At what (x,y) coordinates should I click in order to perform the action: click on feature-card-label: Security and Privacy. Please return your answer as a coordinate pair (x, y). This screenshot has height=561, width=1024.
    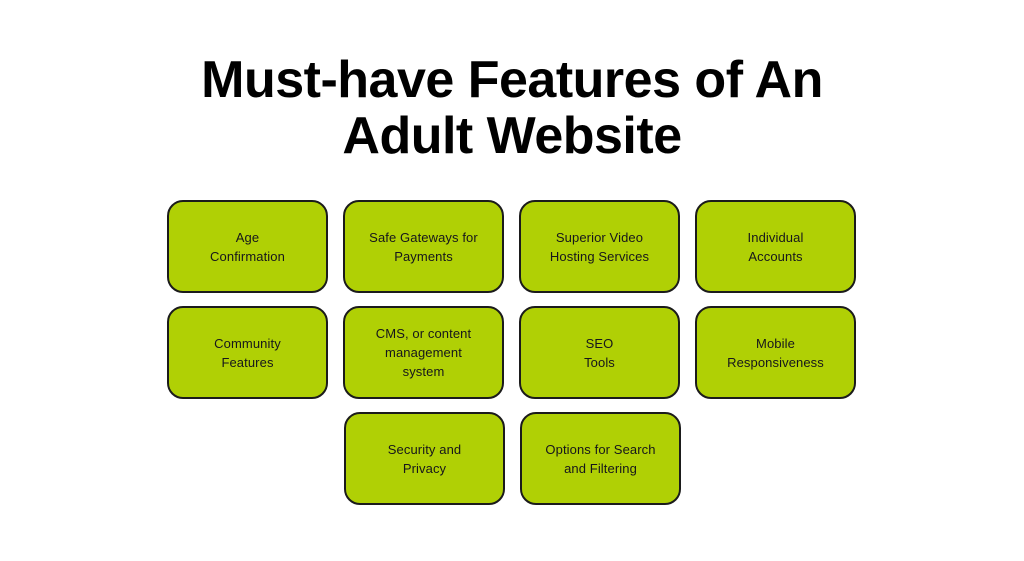
    Looking at the image, I should click on (424, 458).